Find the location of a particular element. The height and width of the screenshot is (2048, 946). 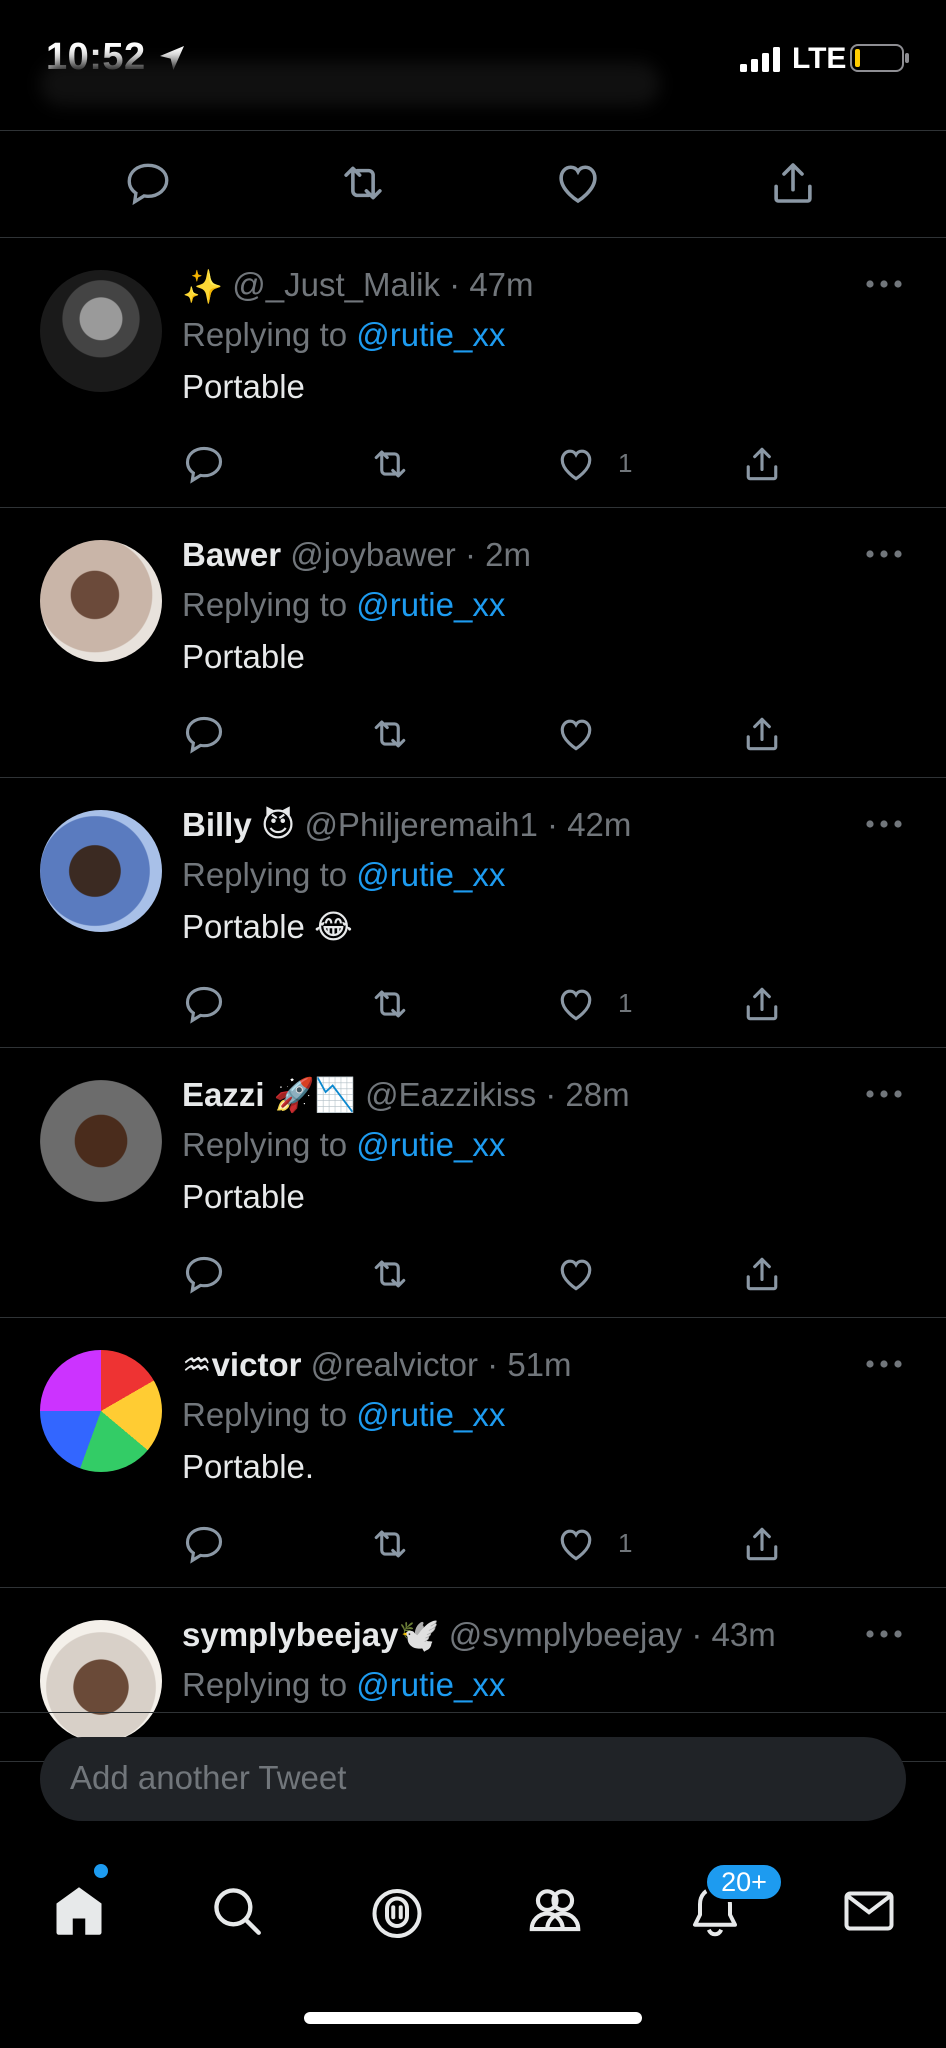

display-name: Eazzi 🚀📉 is located at coordinates (269, 1094).